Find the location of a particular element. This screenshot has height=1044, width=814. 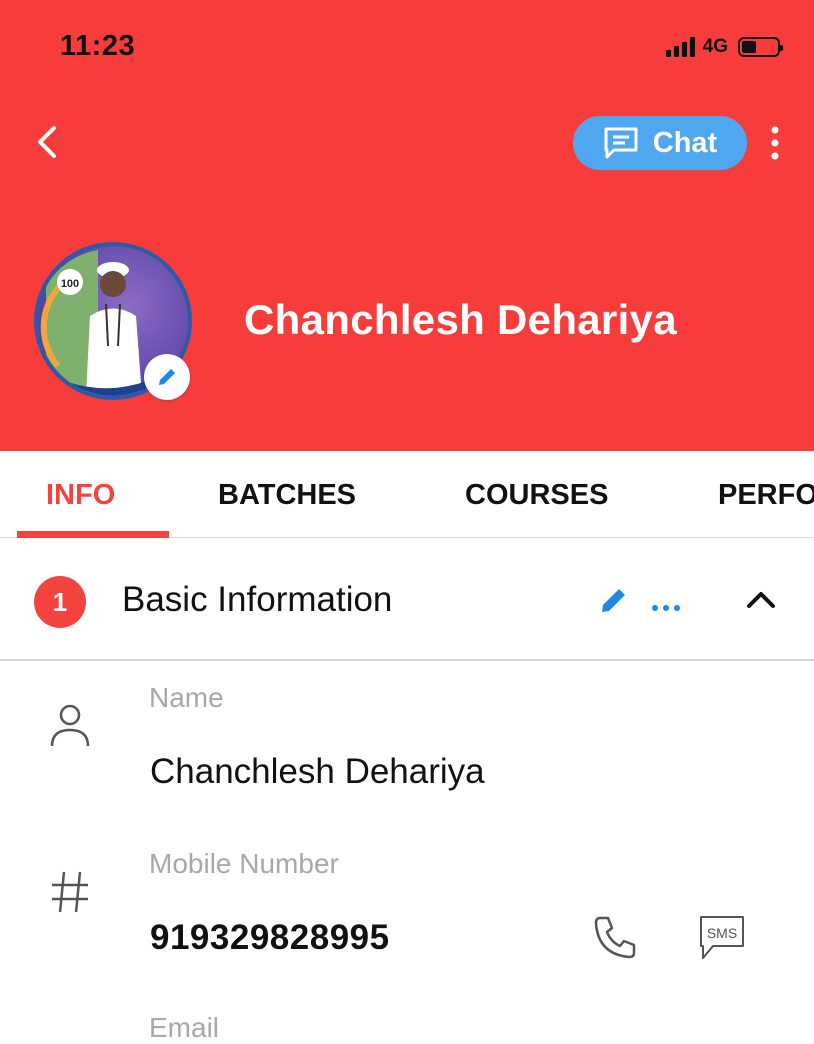

tab-bar: INFO BATCHES COURSES PERFO is located at coordinates (407, 494).